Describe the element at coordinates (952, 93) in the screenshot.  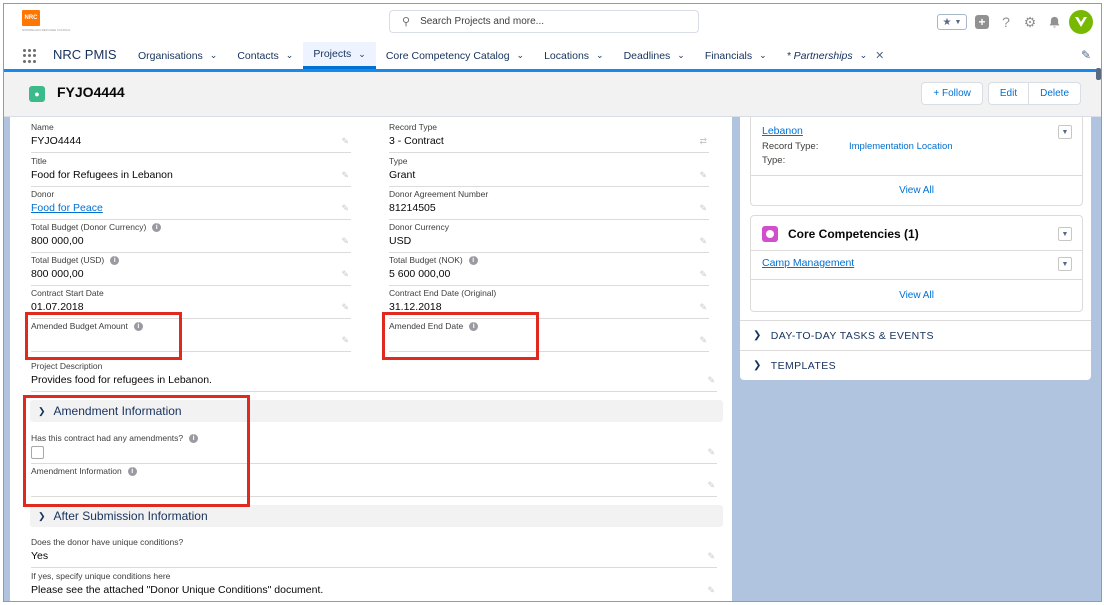
I see `follow-button: + Follow` at that location.